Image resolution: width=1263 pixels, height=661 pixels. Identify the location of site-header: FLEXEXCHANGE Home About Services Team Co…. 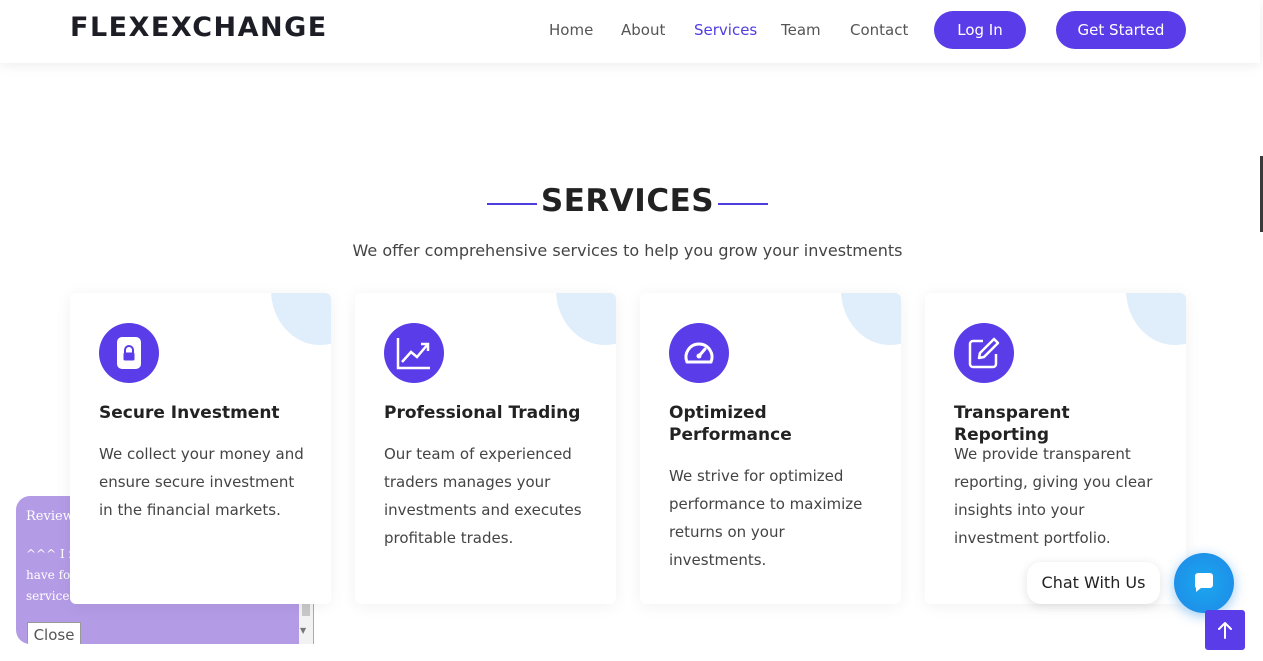
(630, 31).